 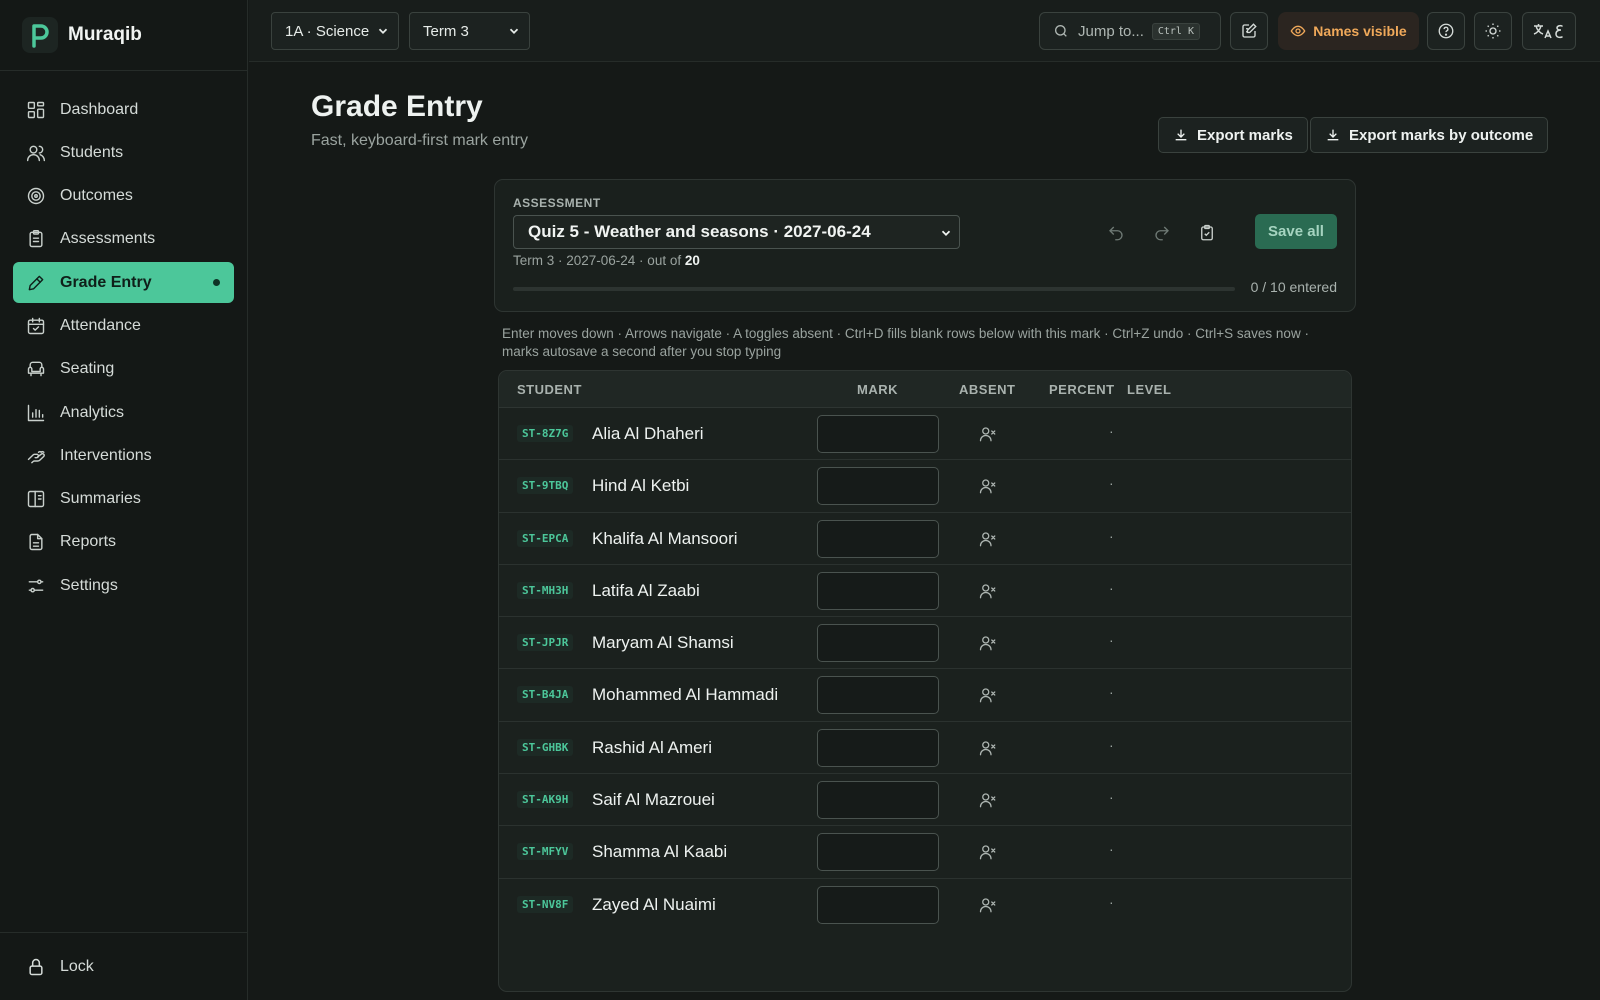 I want to click on file-text-icon, so click(x=36, y=542).